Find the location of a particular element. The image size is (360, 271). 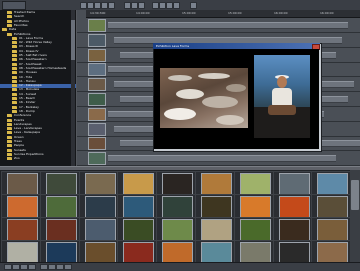

tree-item-label: 12 - Kalaupapa is located at coordinates (30, 86).